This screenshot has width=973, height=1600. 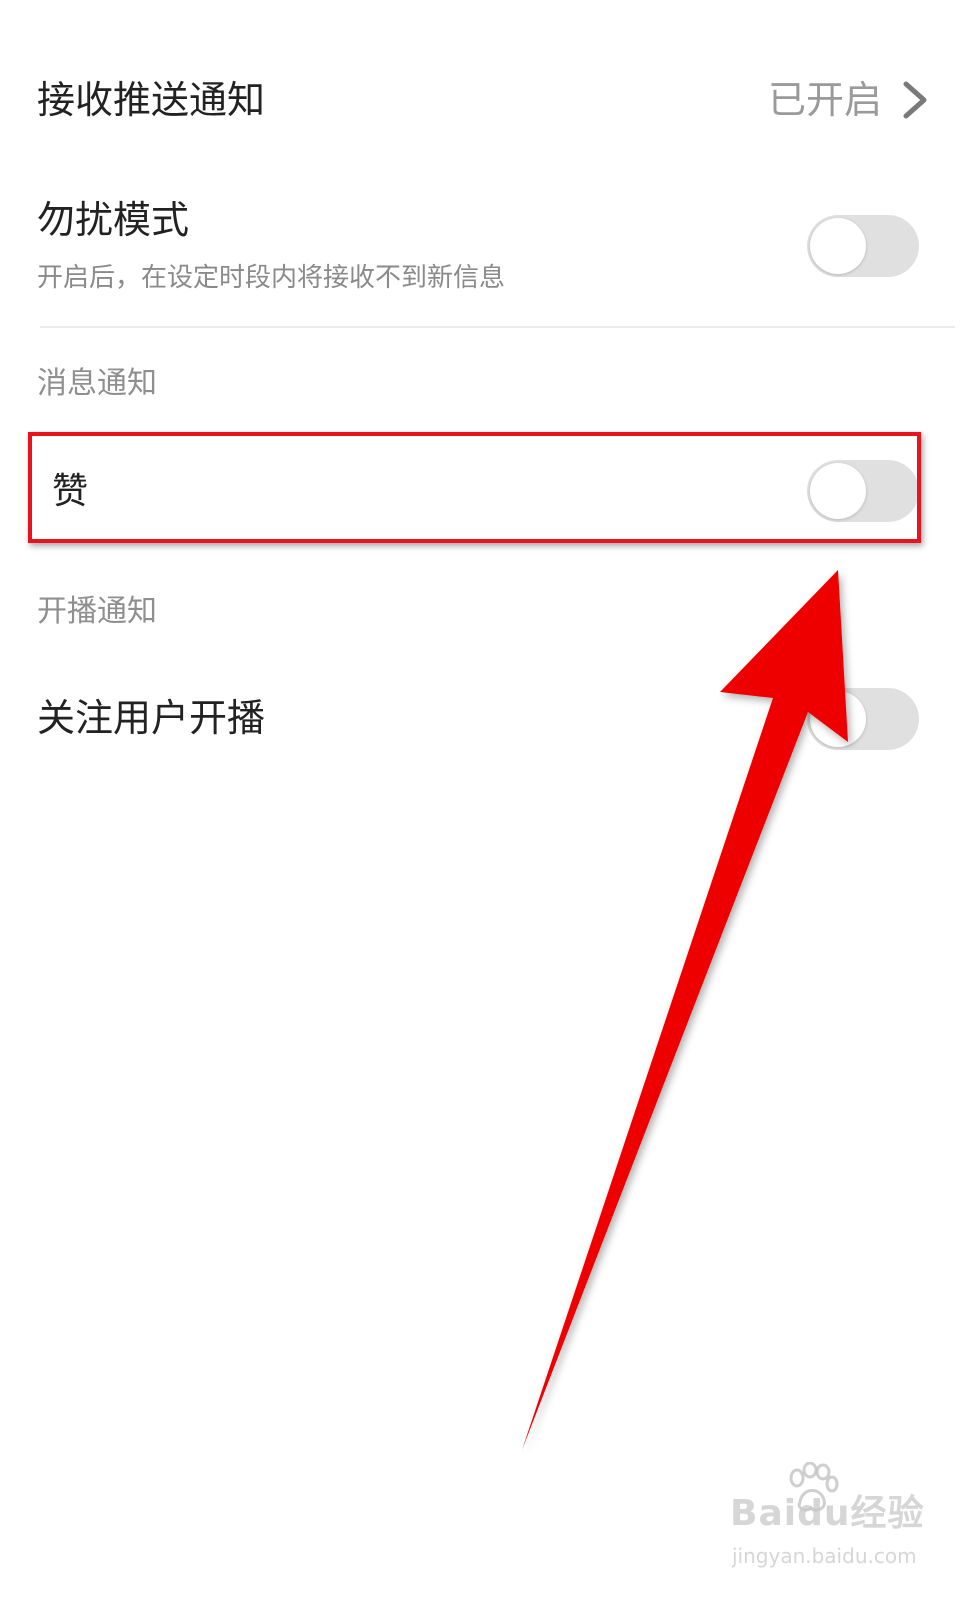 I want to click on watermark-brand: Baidu经验, so click(x=827, y=1513).